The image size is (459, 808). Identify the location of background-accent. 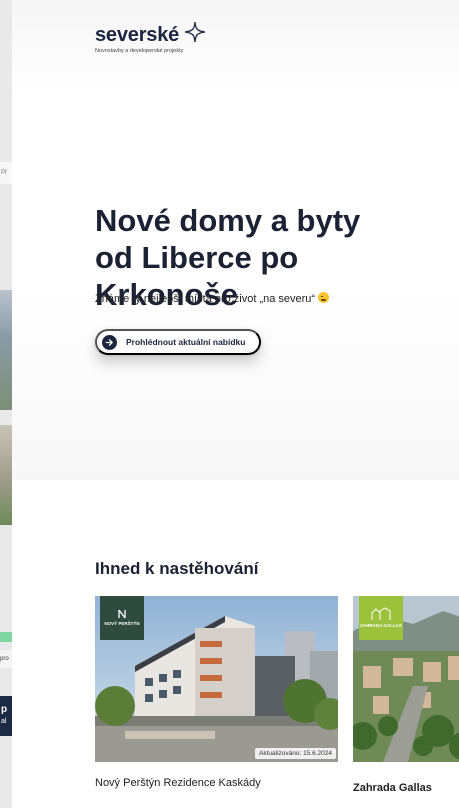
(6, 637).